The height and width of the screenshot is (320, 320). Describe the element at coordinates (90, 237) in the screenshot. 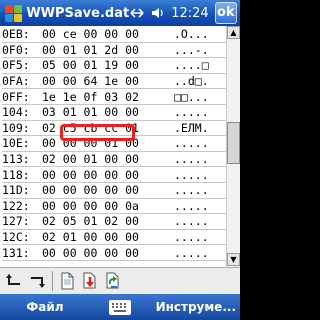

I see `hex-row-bytes: 02 01 00 00 00` at that location.